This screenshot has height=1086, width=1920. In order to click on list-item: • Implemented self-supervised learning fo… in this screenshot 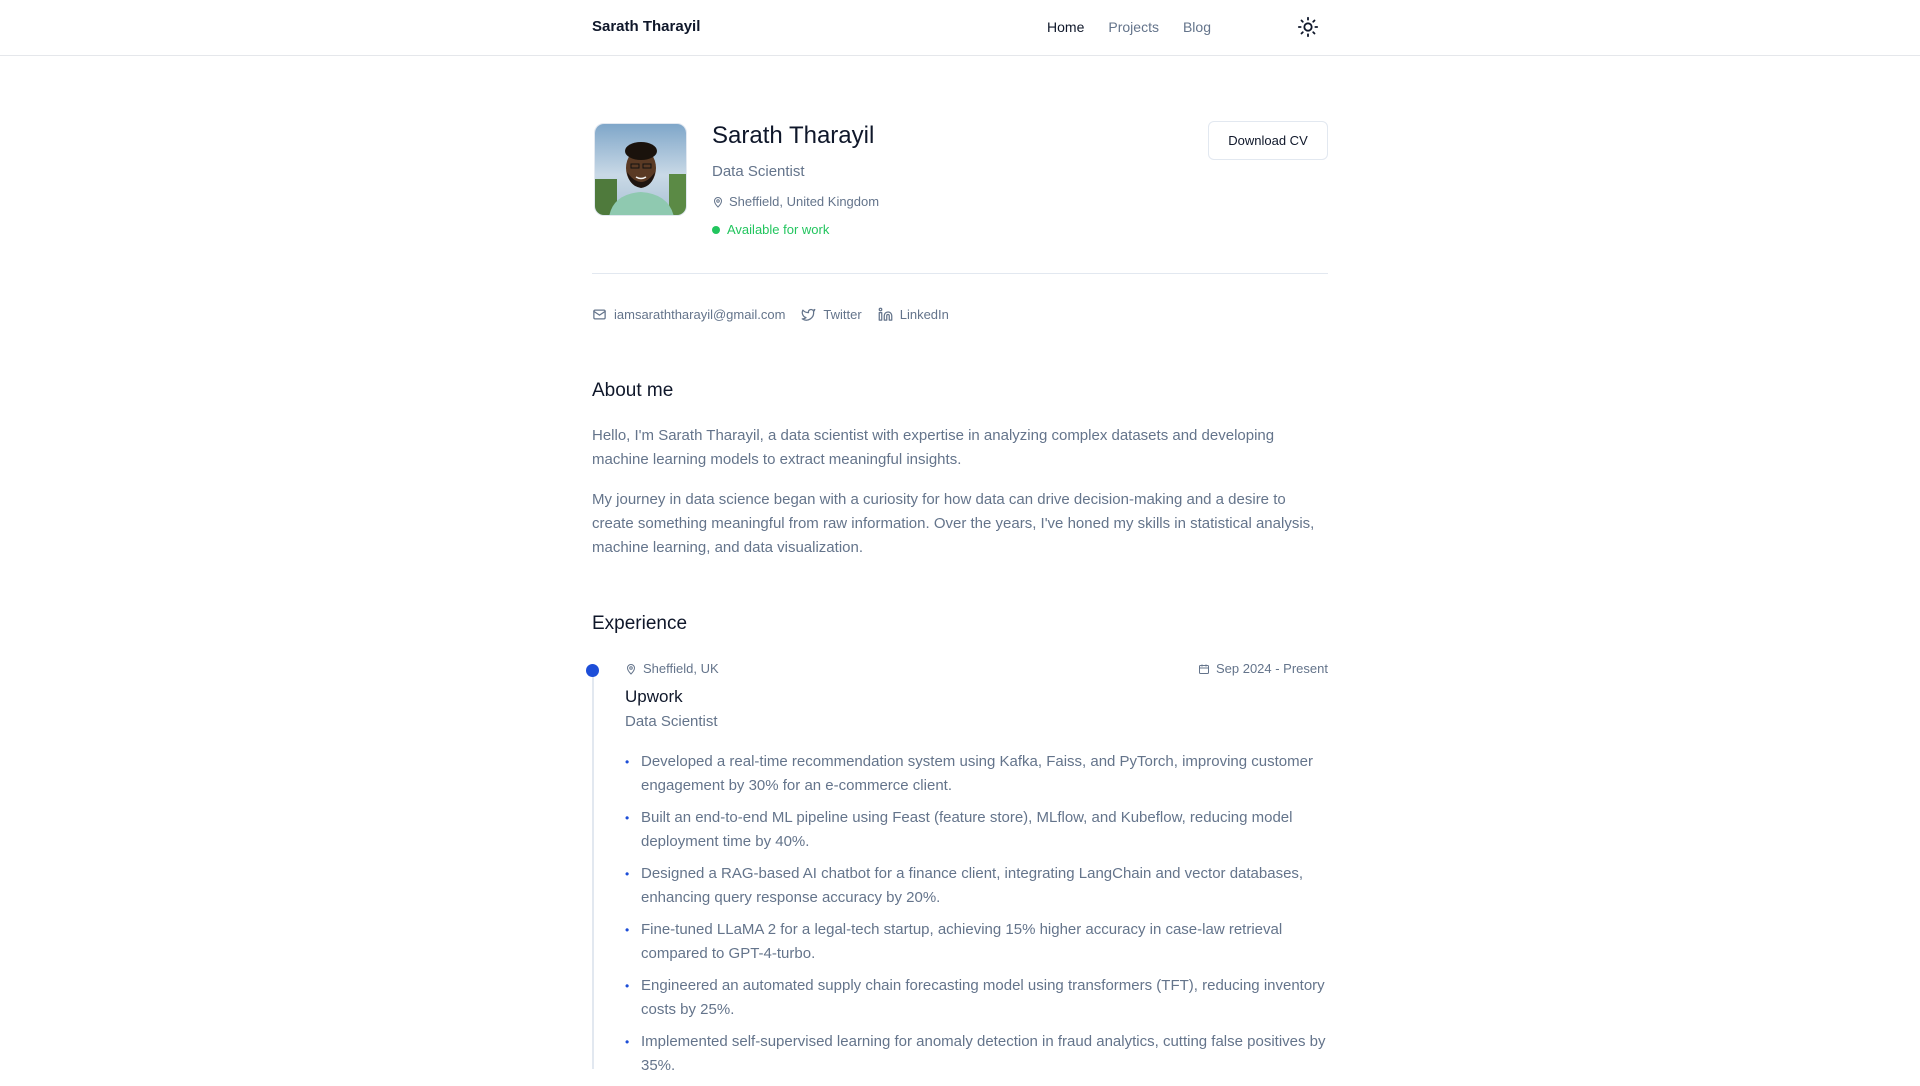, I will do `click(976, 1054)`.